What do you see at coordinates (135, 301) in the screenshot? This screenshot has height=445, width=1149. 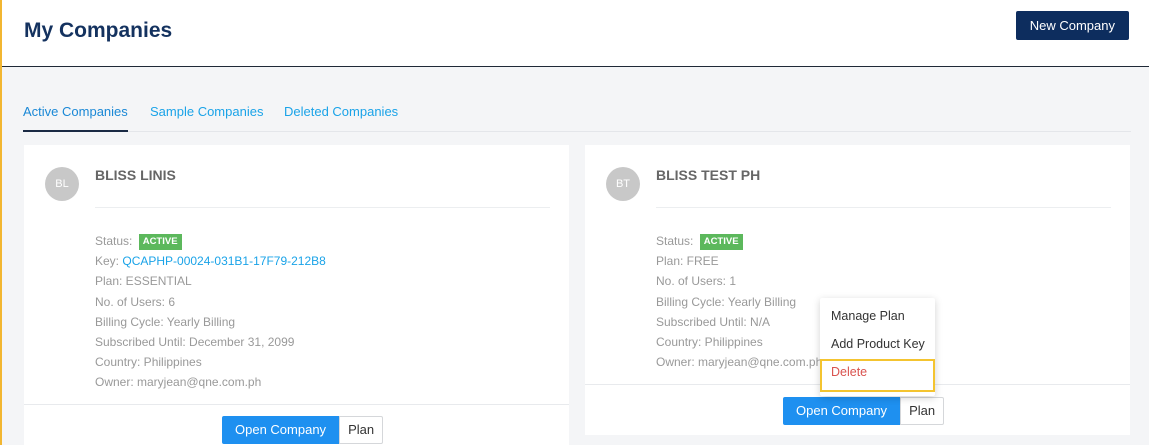 I see `users-row: No. of Users: 6` at bounding box center [135, 301].